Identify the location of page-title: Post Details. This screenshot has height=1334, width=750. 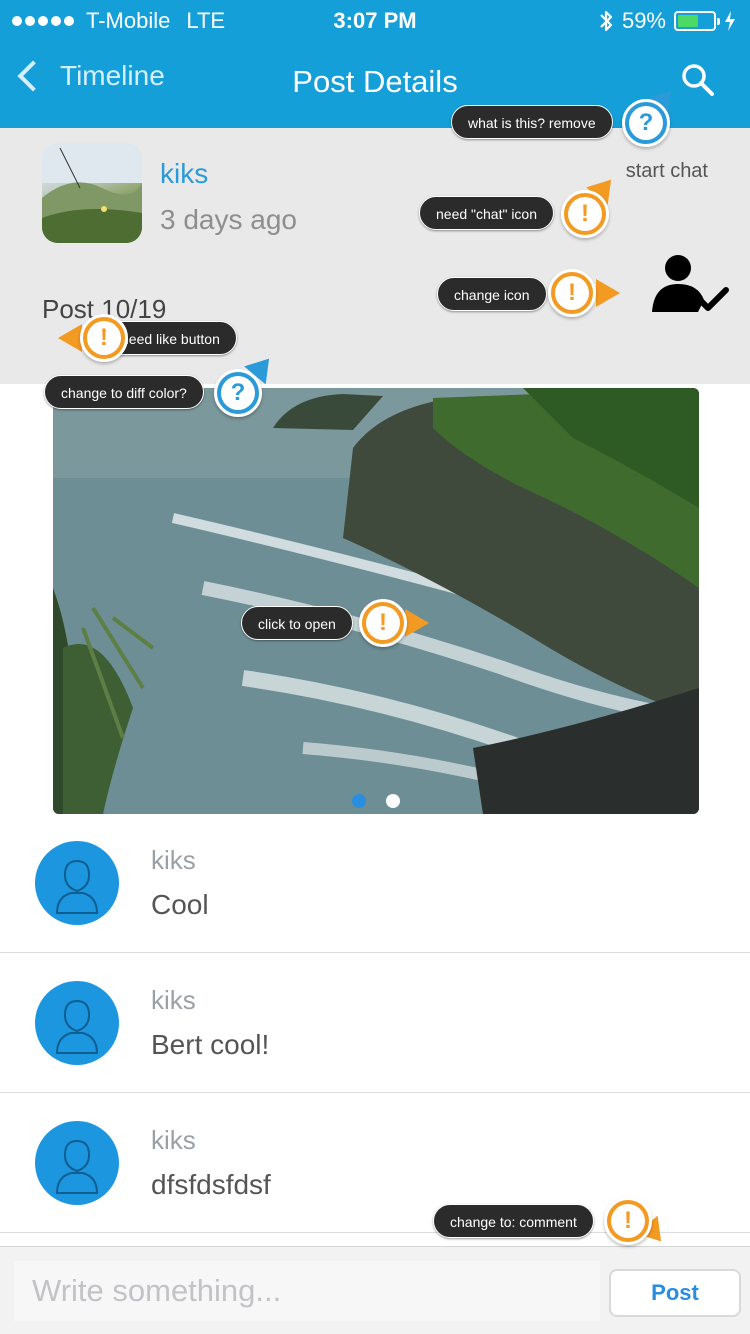
(375, 81).